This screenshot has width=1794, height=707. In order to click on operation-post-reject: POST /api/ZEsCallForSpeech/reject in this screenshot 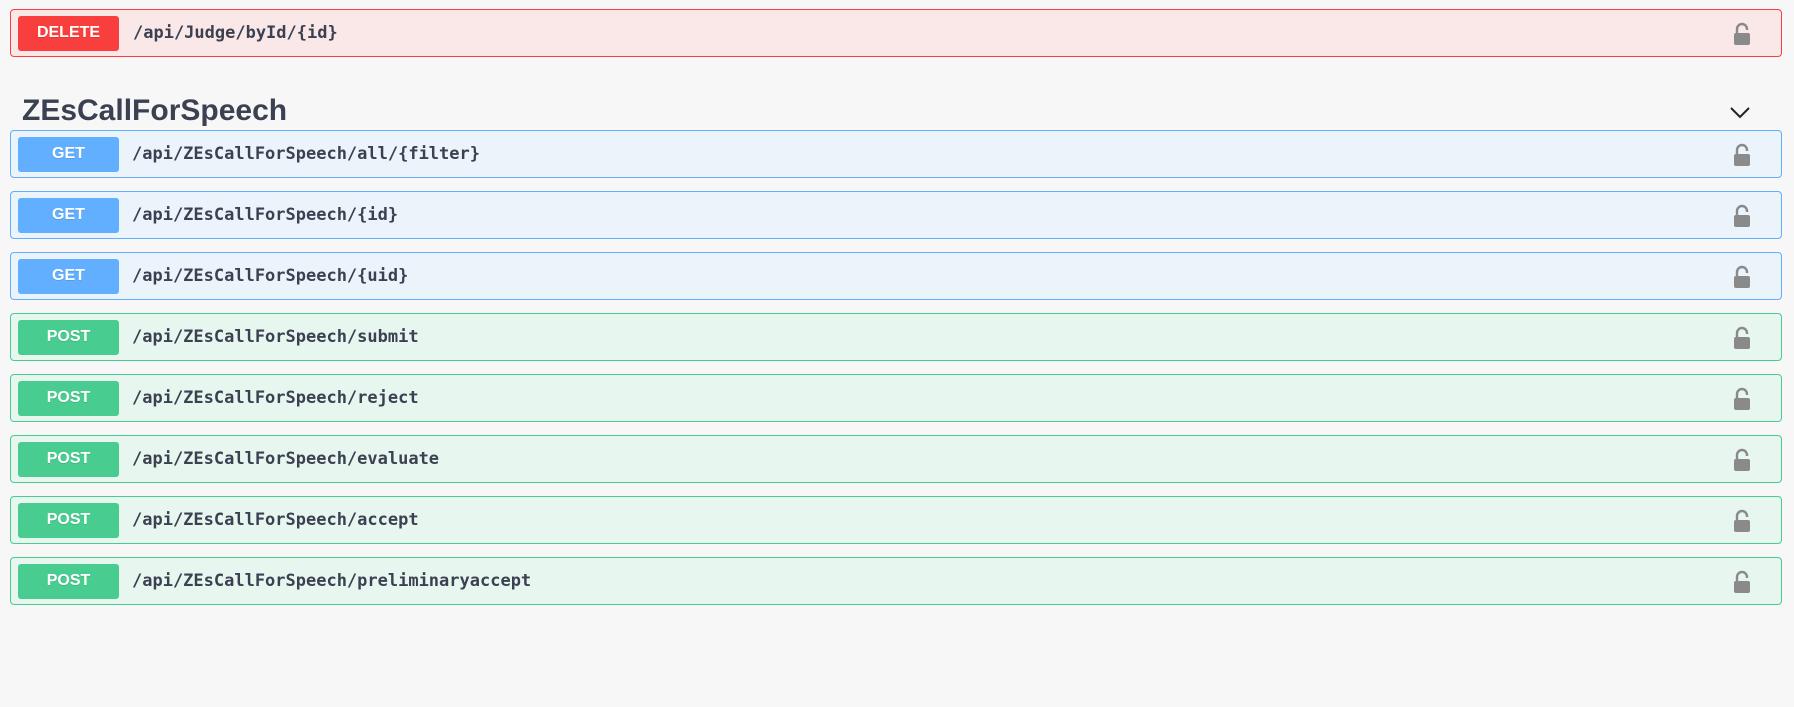, I will do `click(896, 398)`.